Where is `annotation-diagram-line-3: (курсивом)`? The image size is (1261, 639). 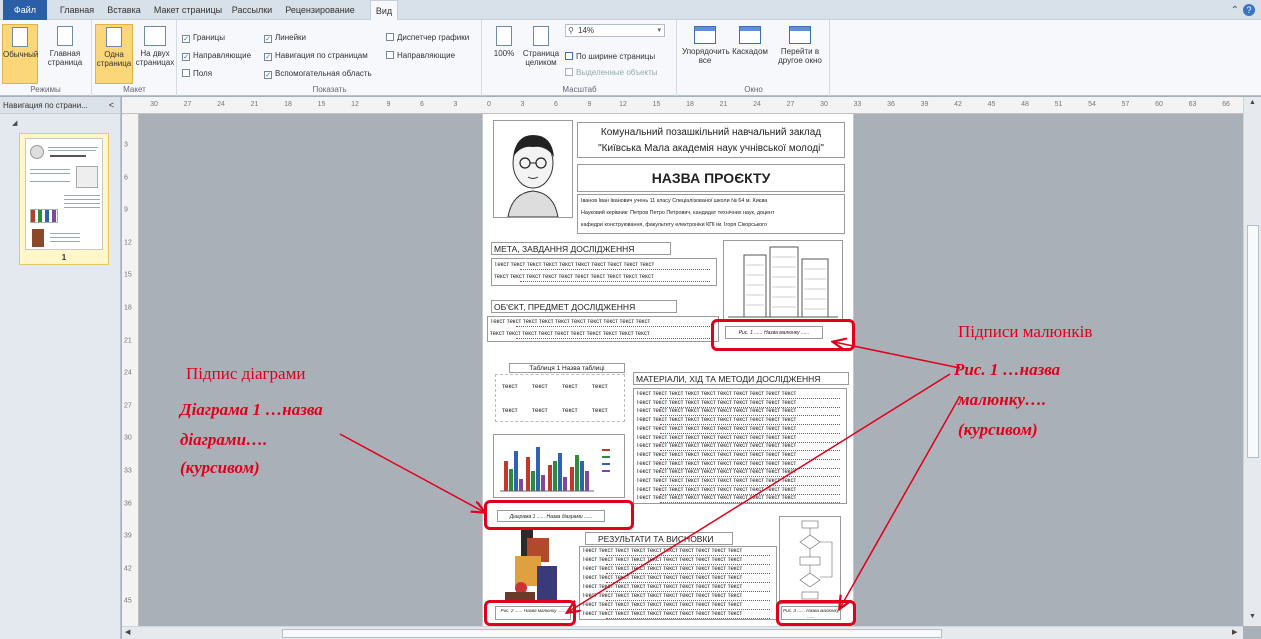 annotation-diagram-line-3: (курсивом) is located at coordinates (220, 467).